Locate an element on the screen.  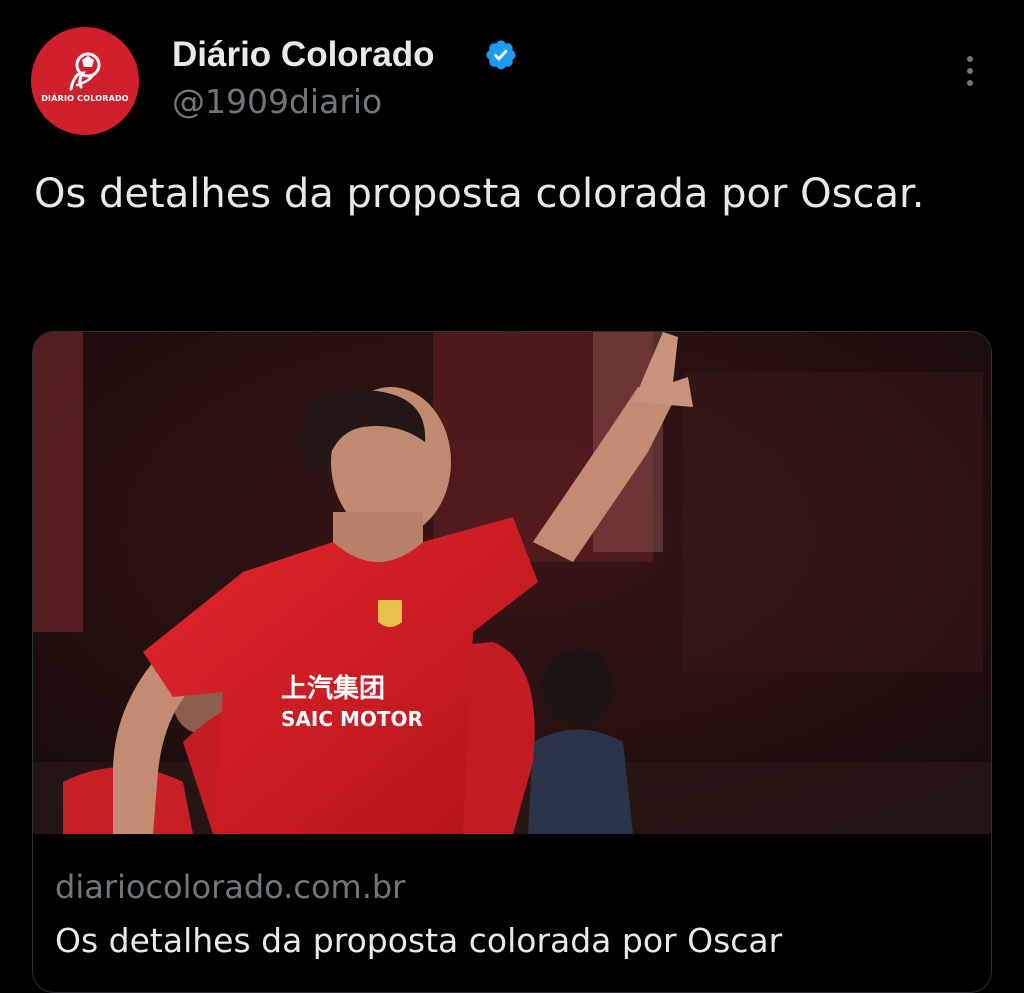
verified-badge-icon is located at coordinates (501, 55).